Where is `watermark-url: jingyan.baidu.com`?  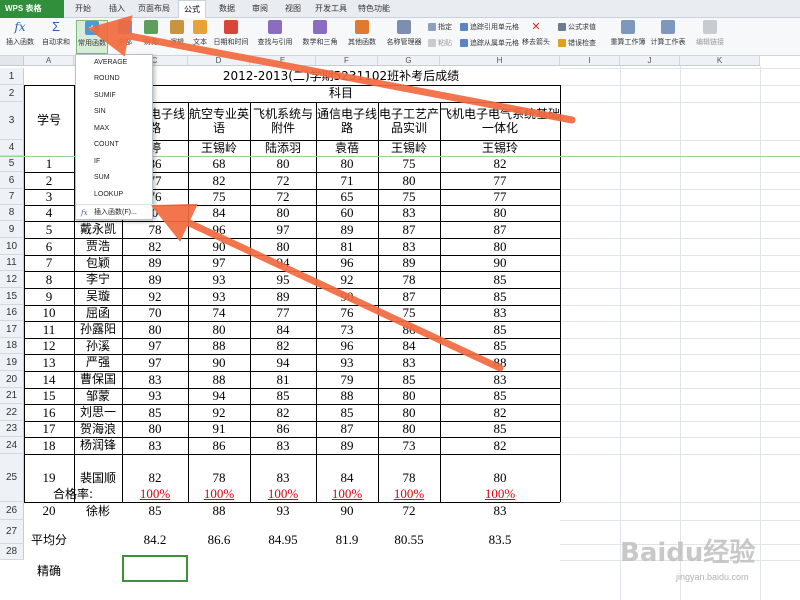 watermark-url: jingyan.baidu.com is located at coordinates (712, 577).